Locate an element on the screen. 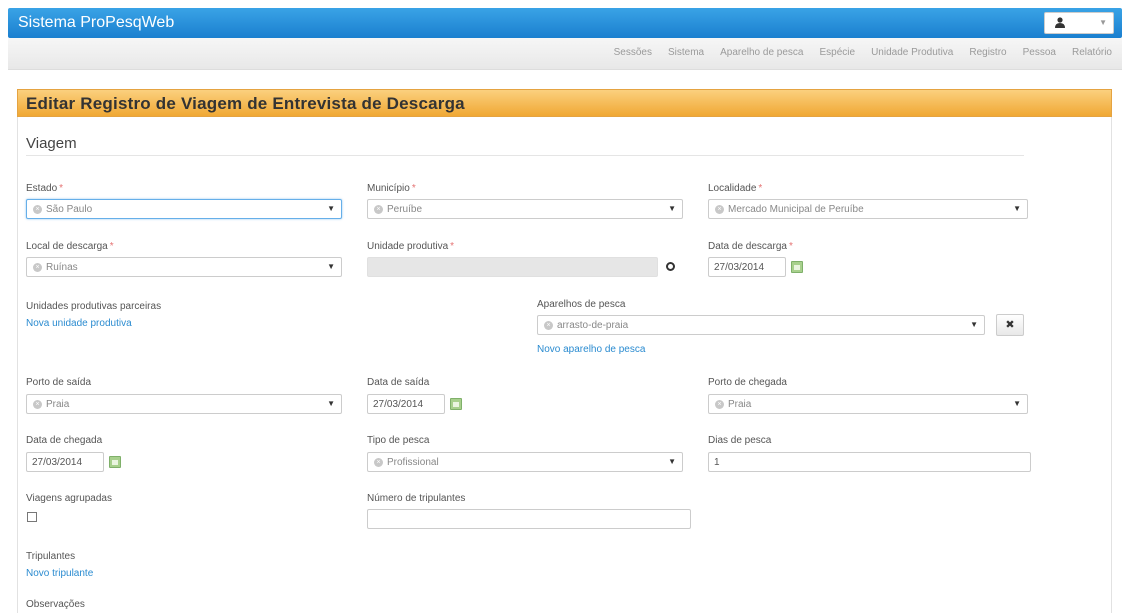 This screenshot has width=1129, height=613. observacoes-label: Observações is located at coordinates (55, 604).